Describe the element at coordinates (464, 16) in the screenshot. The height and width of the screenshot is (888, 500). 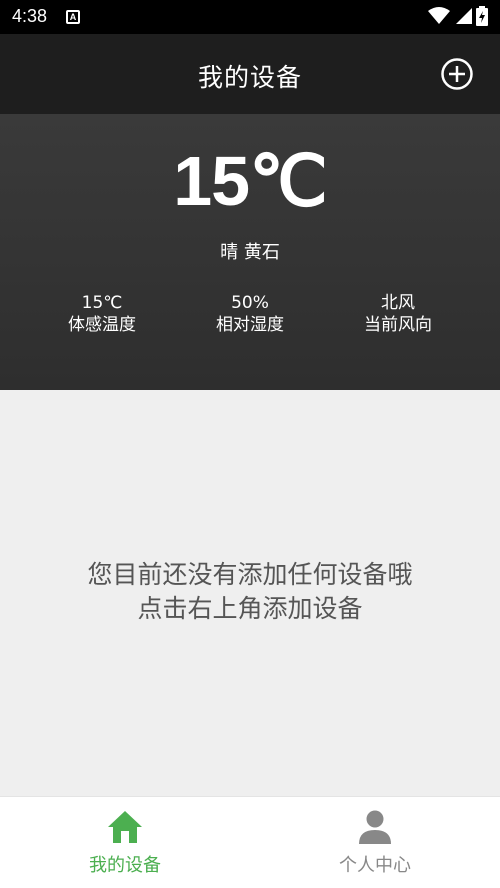
I see `signal-icon` at that location.